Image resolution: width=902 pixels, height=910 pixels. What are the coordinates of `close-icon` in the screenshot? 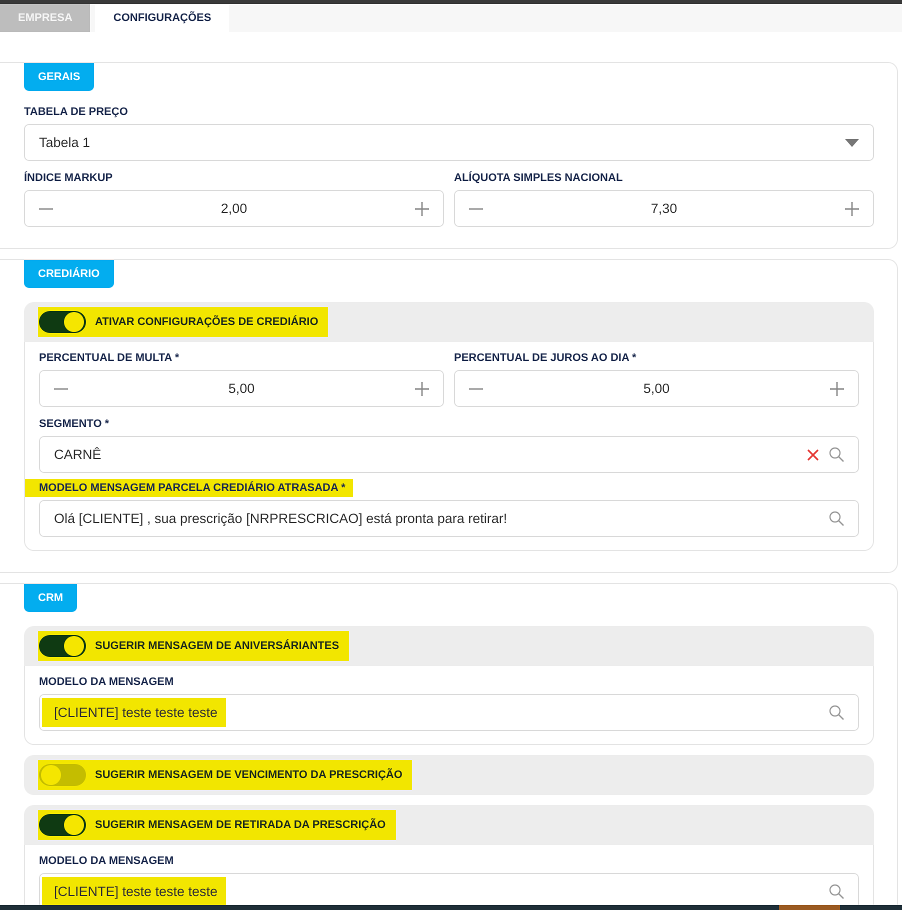 It's located at (813, 454).